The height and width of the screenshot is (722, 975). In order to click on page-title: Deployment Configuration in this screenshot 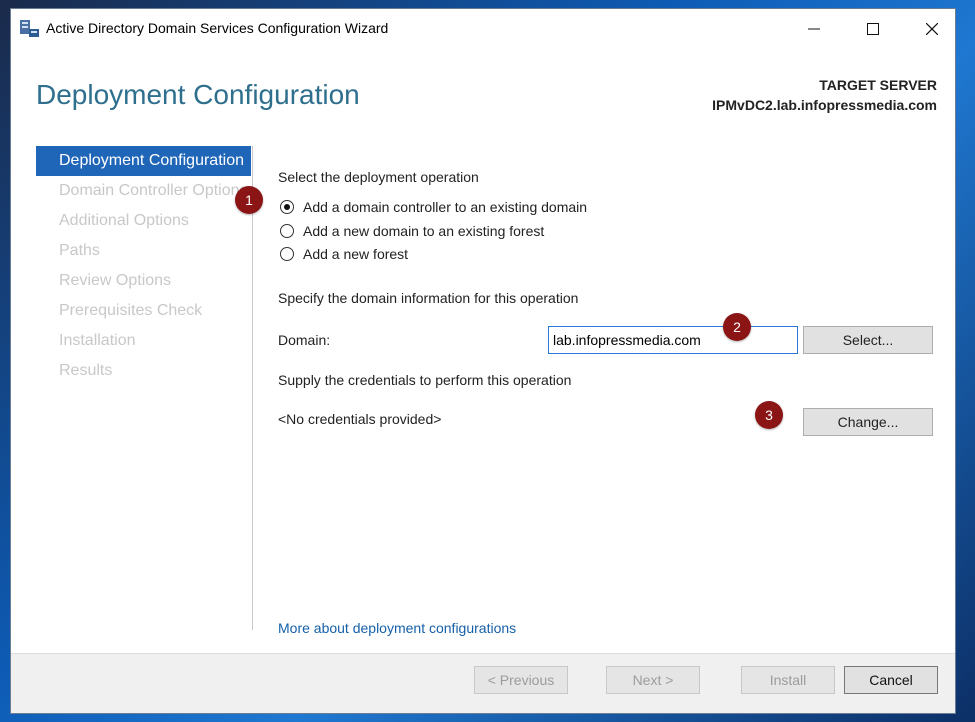, I will do `click(198, 94)`.